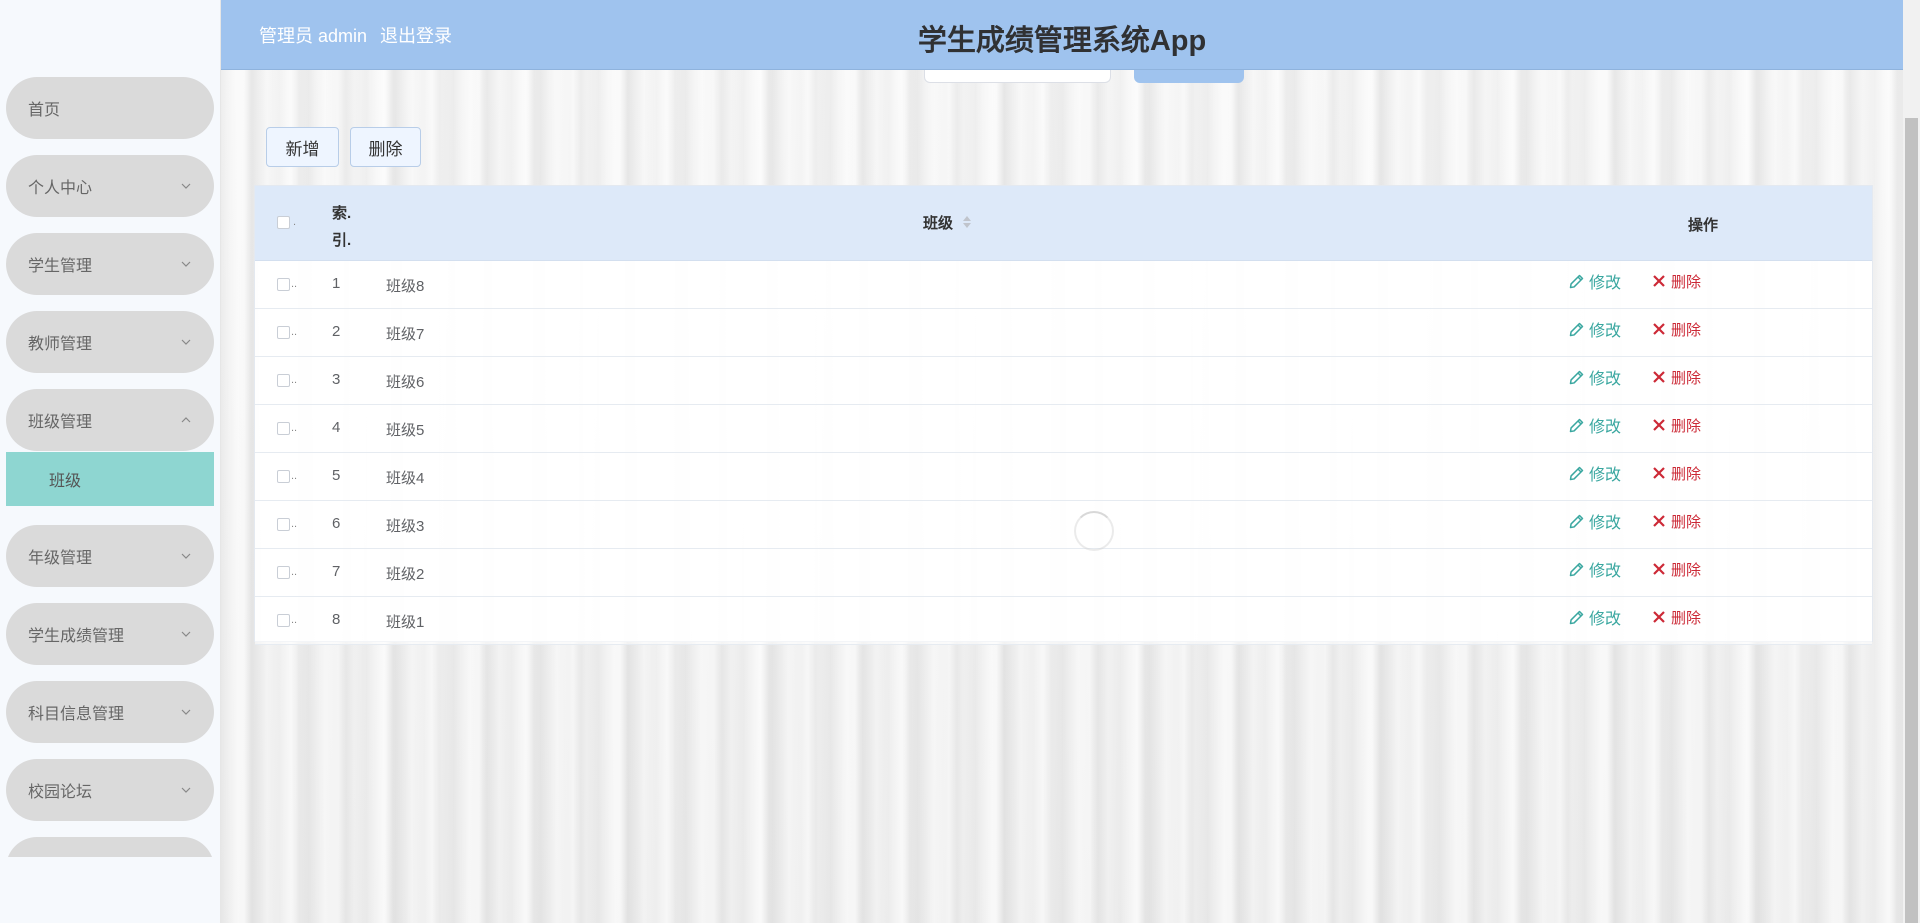  What do you see at coordinates (1063, 429) in the screenshot?
I see `table-row: .. 4 班级5 修改 删除` at bounding box center [1063, 429].